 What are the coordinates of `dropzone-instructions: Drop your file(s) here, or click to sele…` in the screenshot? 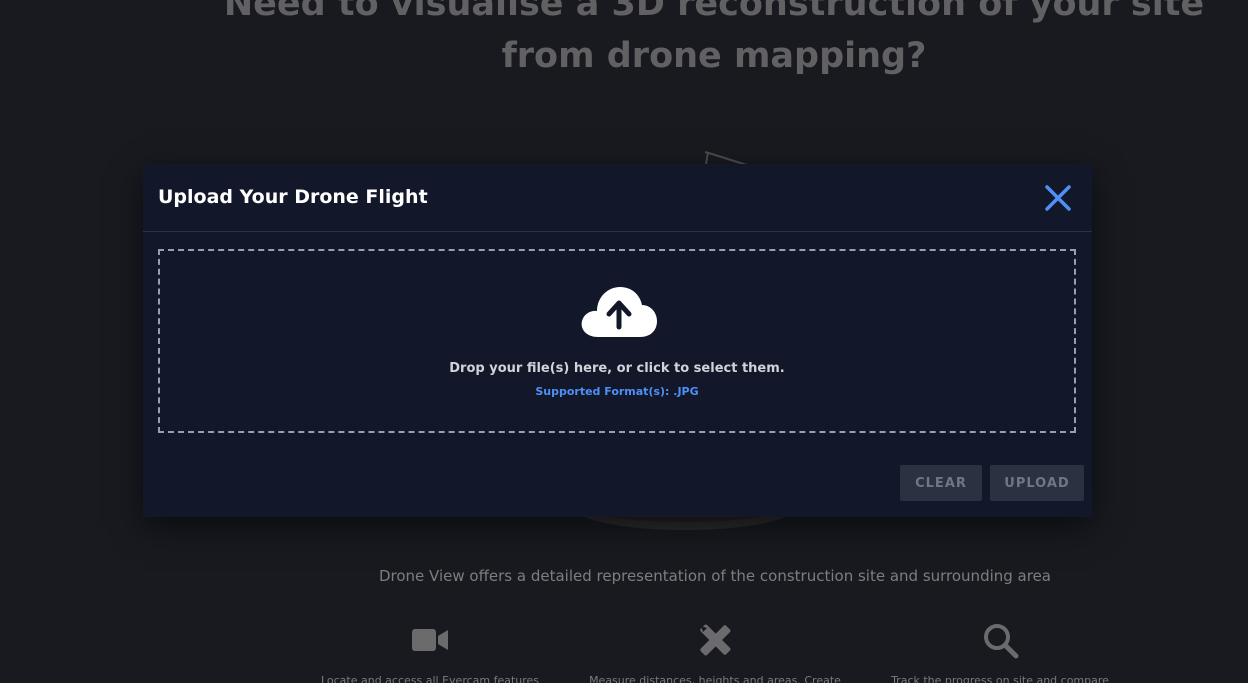 It's located at (617, 368).